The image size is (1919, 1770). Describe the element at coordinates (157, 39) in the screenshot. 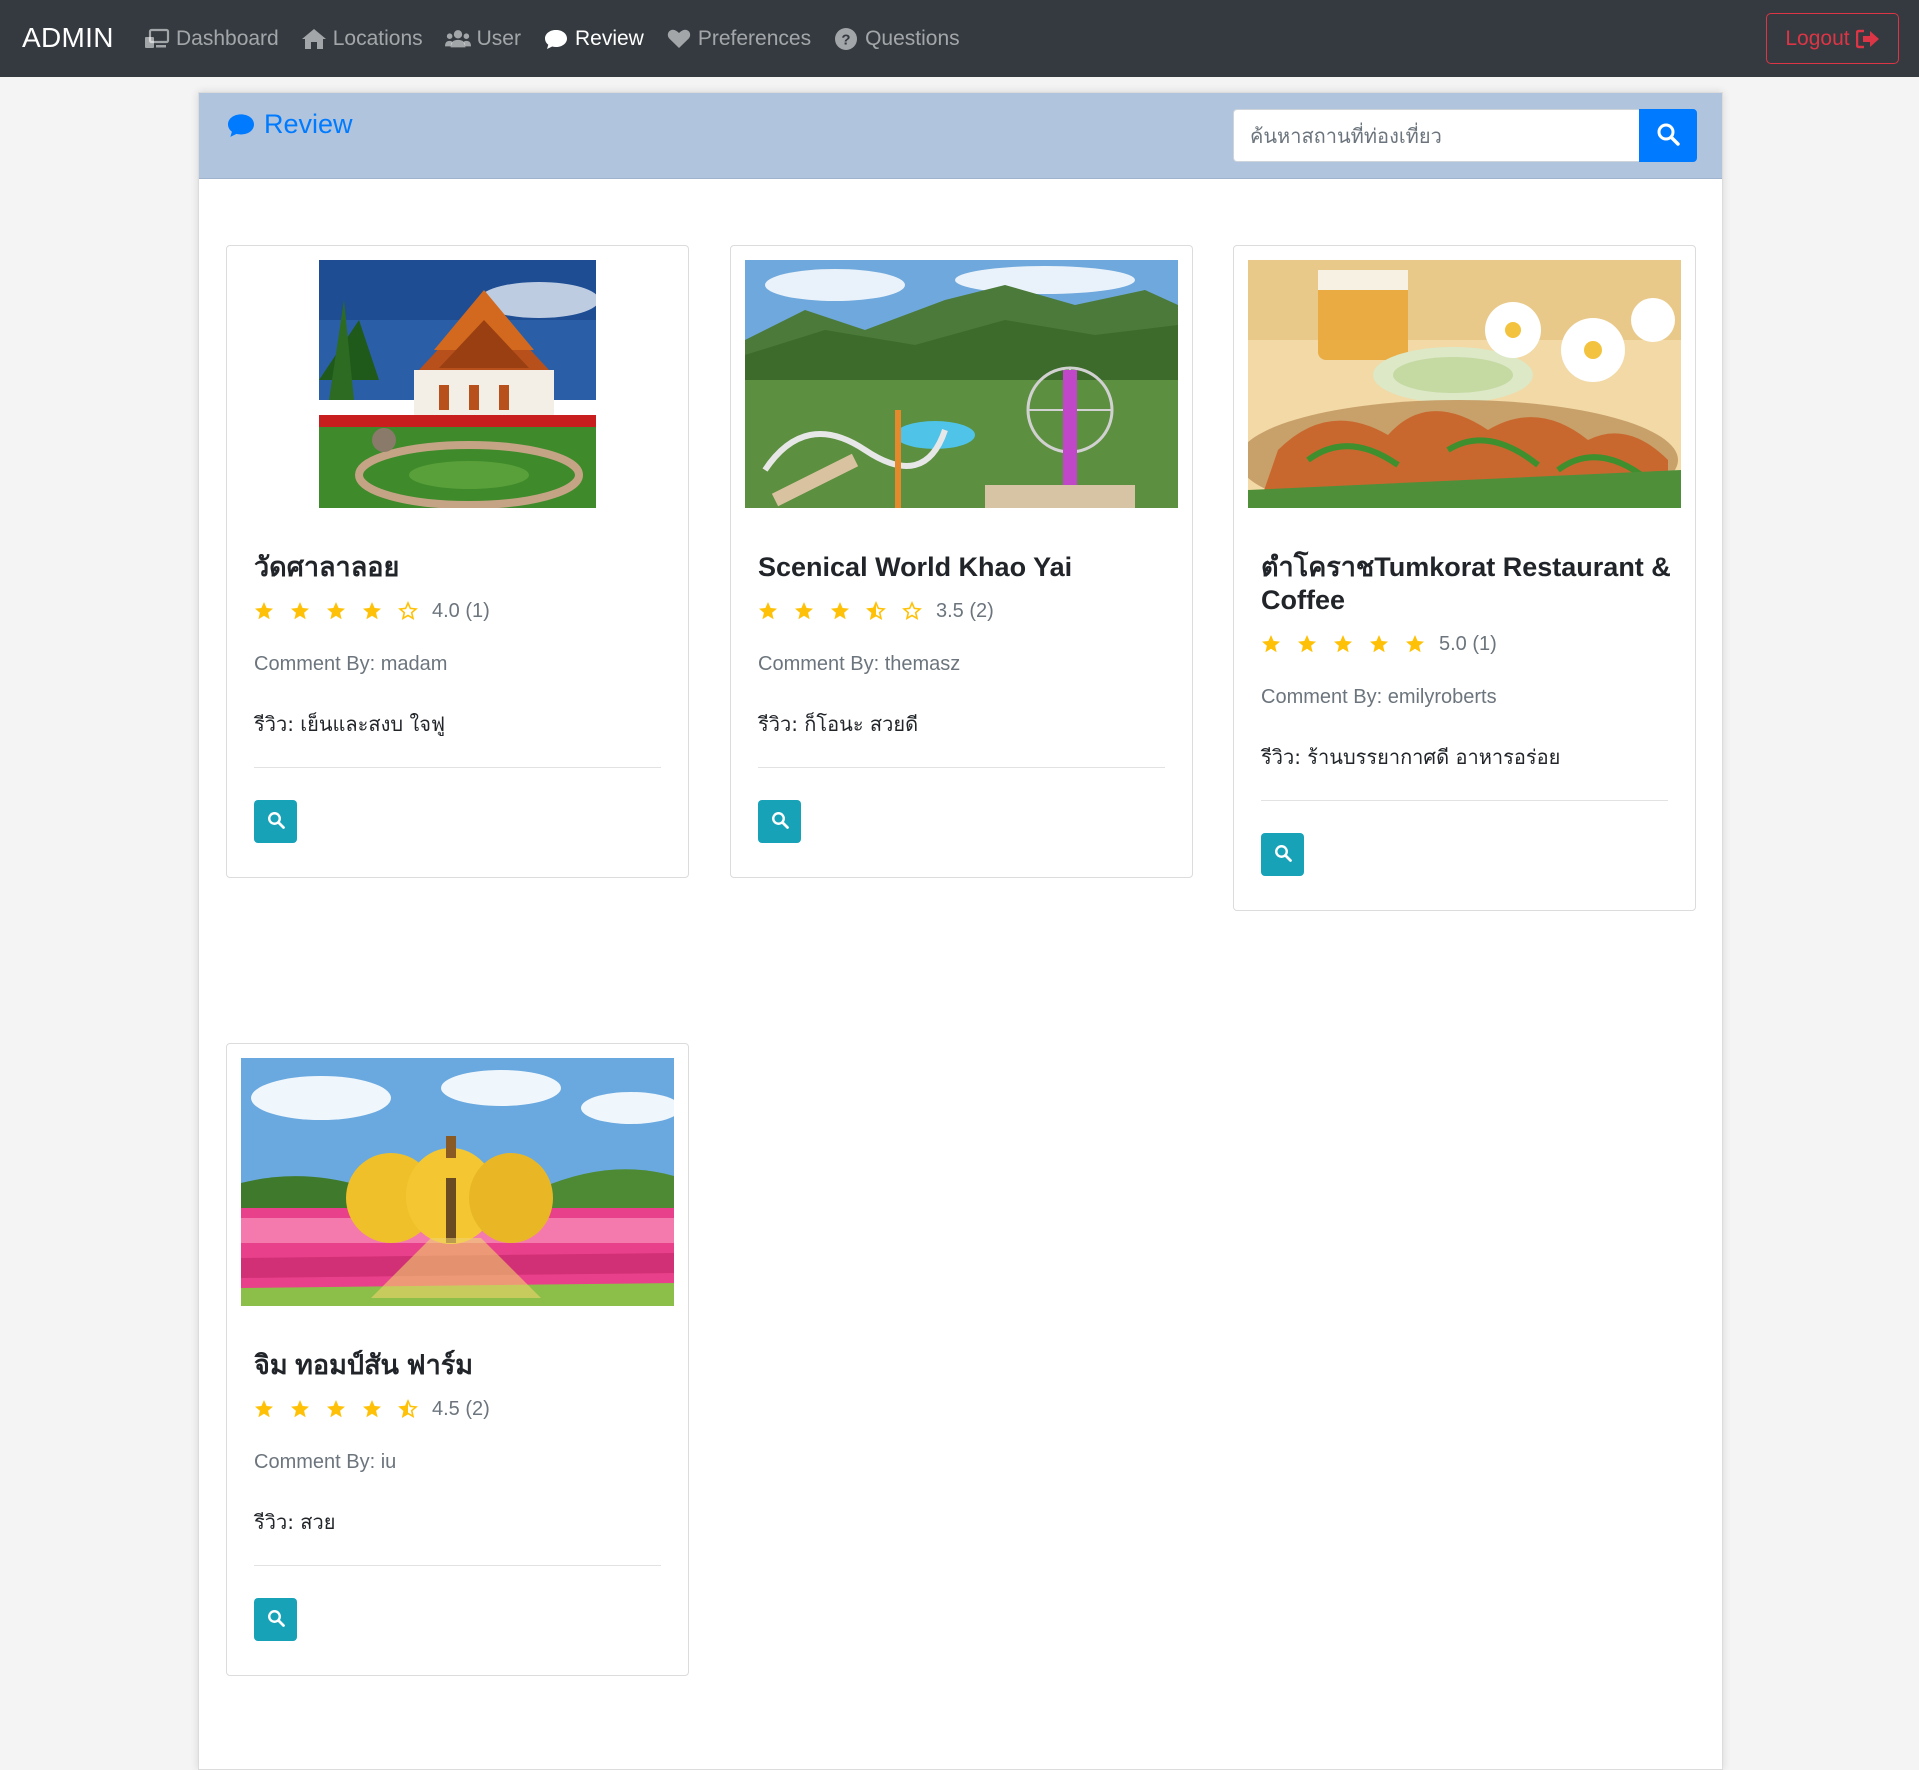

I see `dashboard-icon` at that location.